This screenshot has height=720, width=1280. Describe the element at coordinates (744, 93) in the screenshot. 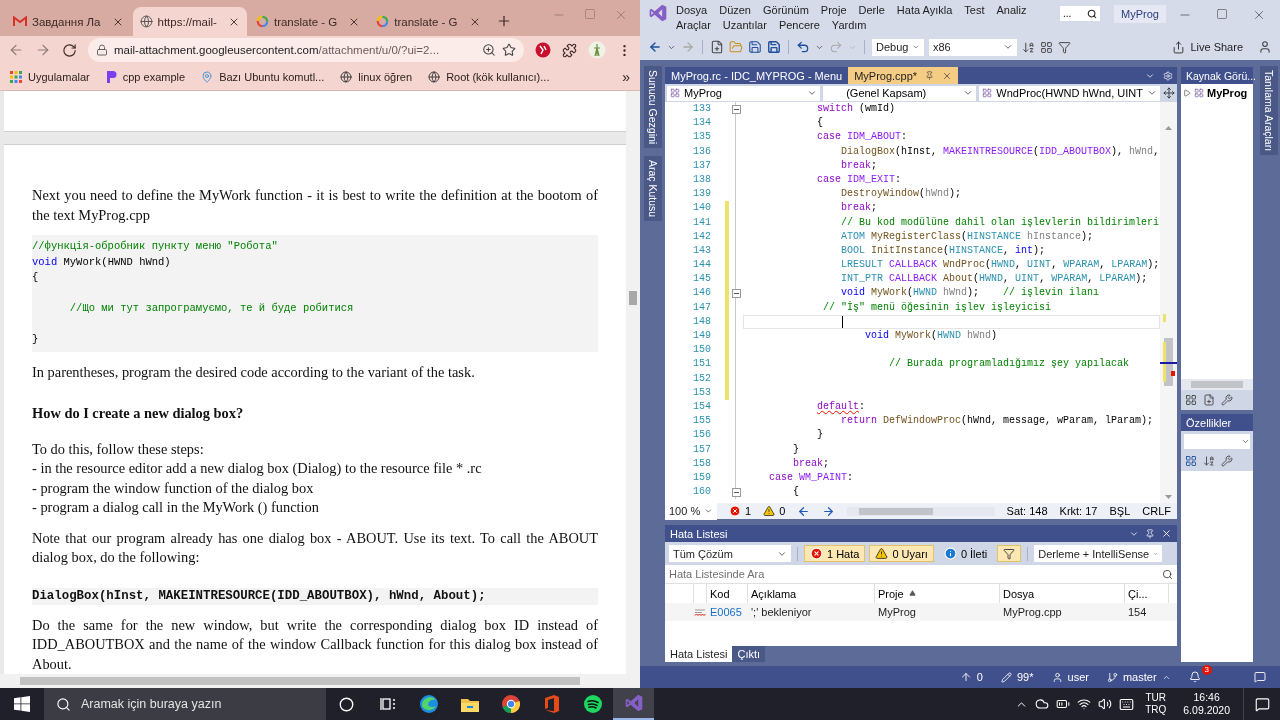

I see `navigation-dropdown: MyProg` at that location.